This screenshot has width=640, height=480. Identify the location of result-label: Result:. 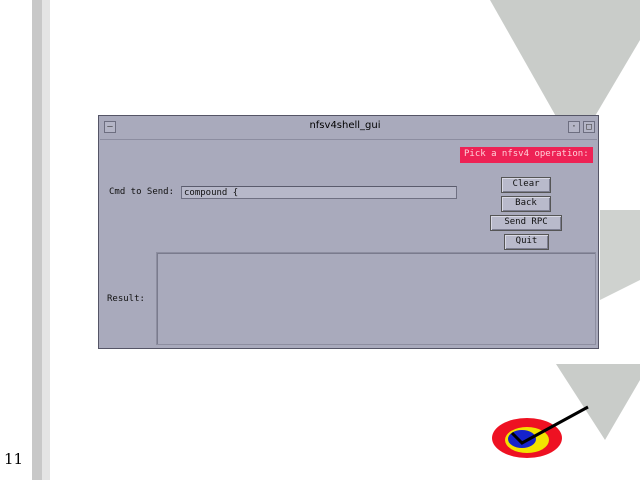
(126, 299).